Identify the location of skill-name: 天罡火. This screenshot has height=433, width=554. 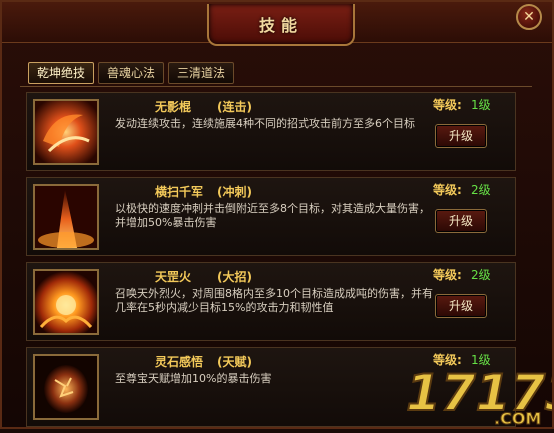
(173, 277).